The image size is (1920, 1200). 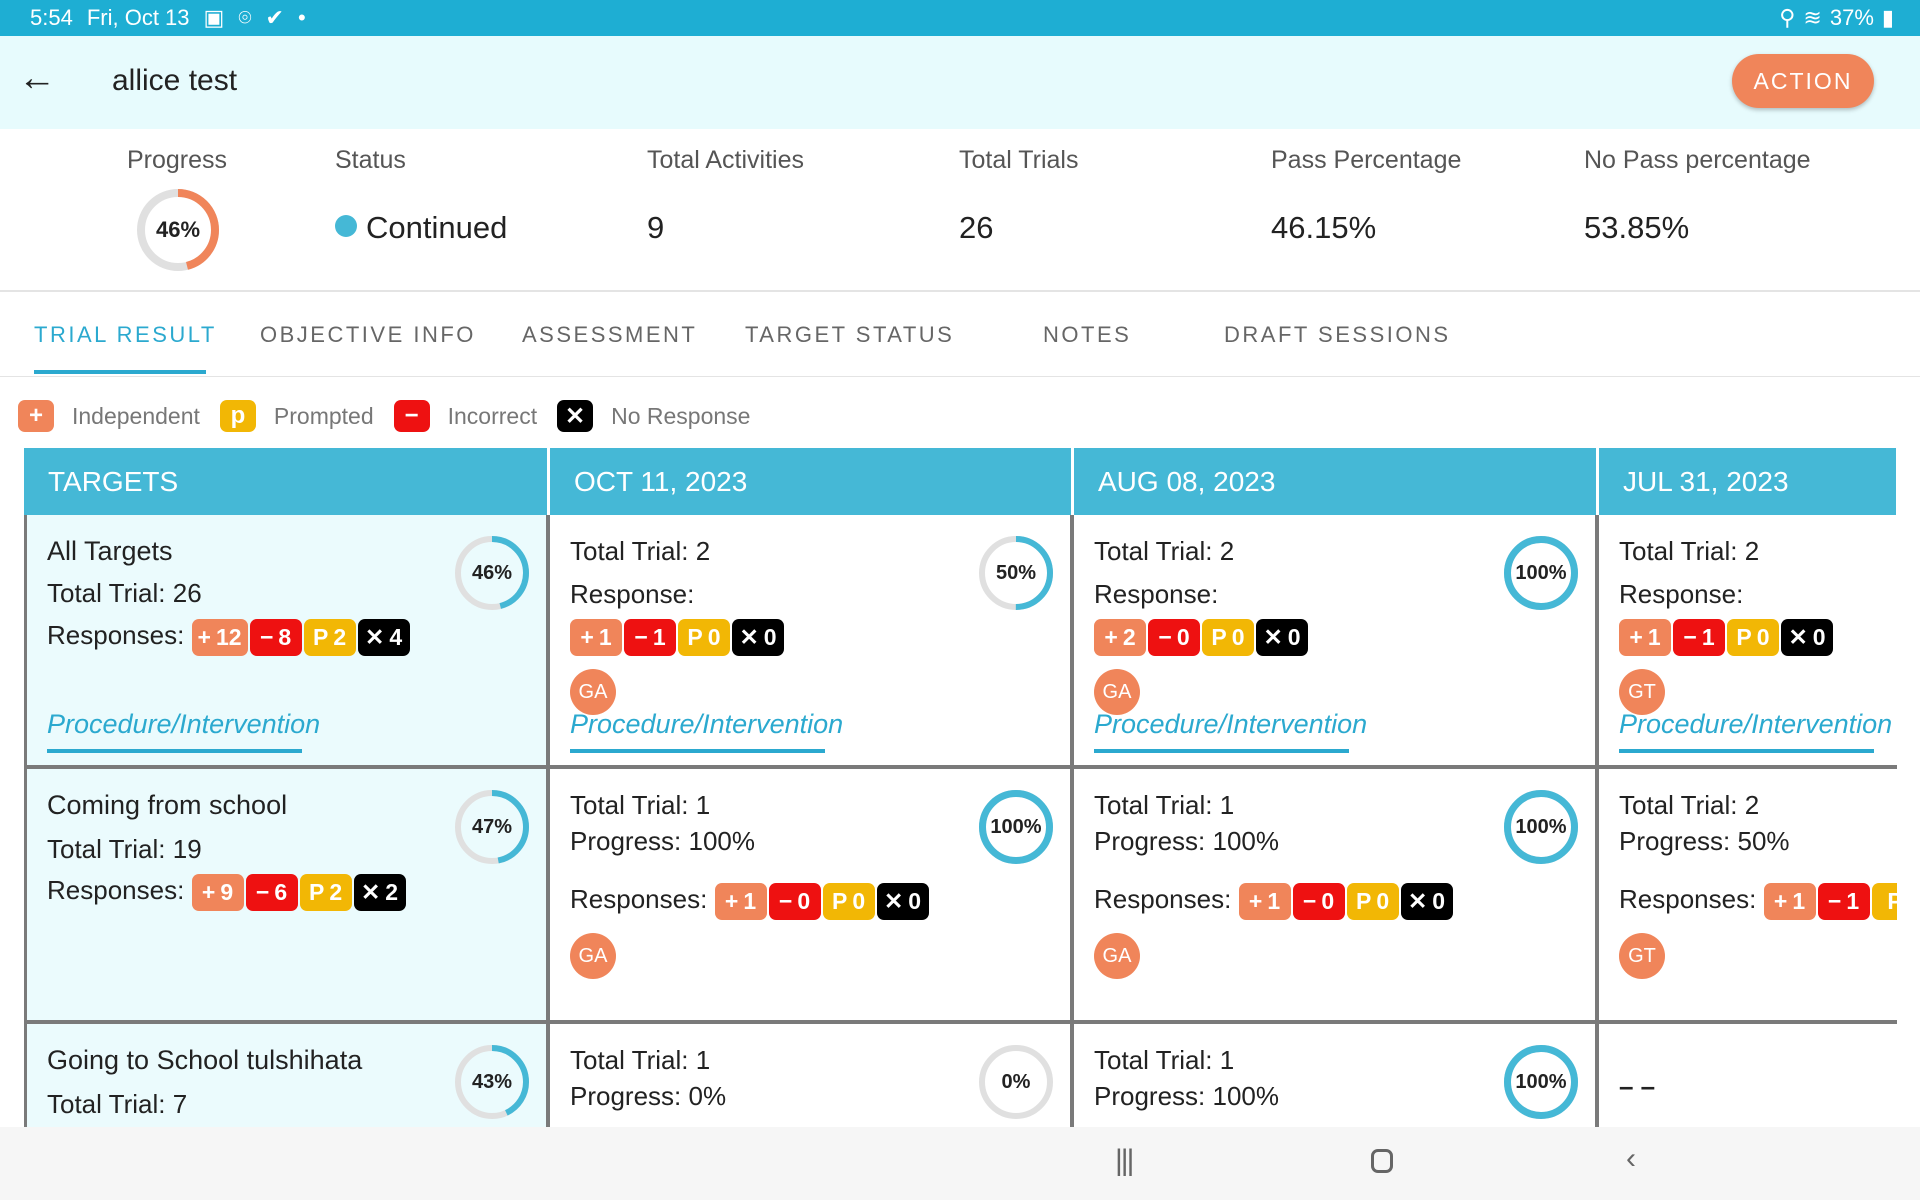 I want to click on column-header: JUL 31, 2023, so click(x=1747, y=481).